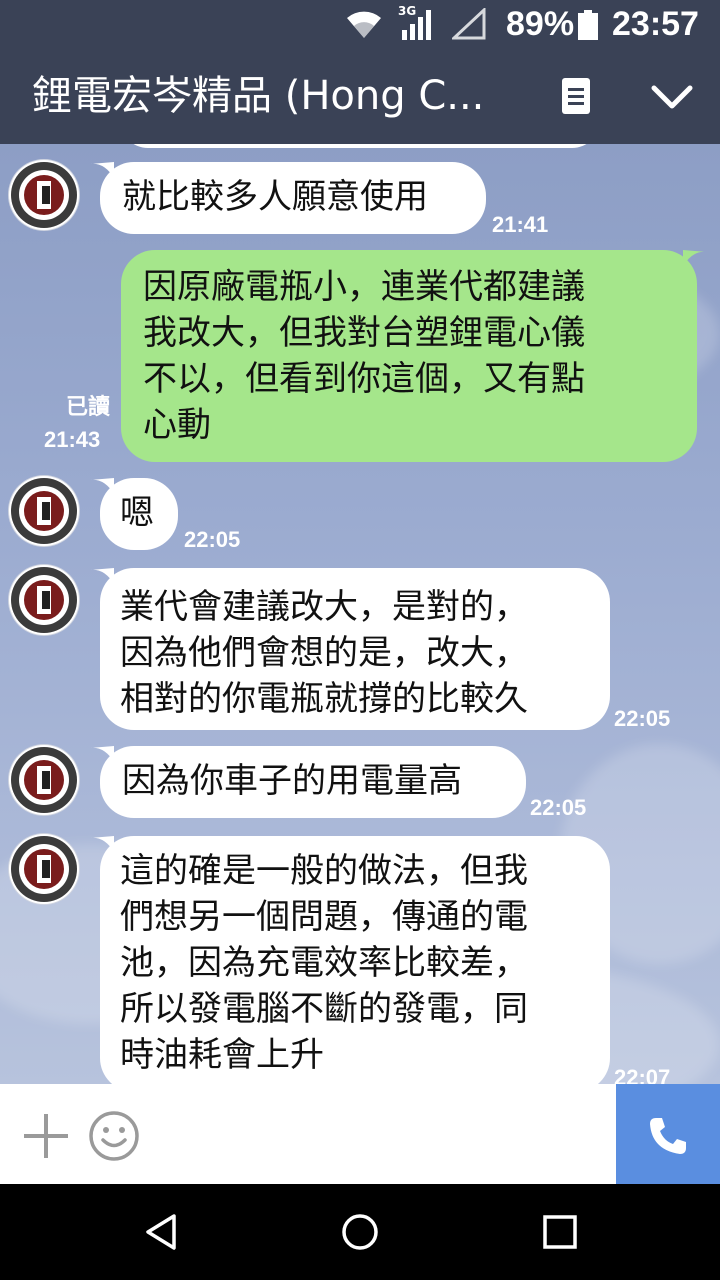 This screenshot has height=1280, width=720. I want to click on battery-percent: 89%, so click(540, 24).